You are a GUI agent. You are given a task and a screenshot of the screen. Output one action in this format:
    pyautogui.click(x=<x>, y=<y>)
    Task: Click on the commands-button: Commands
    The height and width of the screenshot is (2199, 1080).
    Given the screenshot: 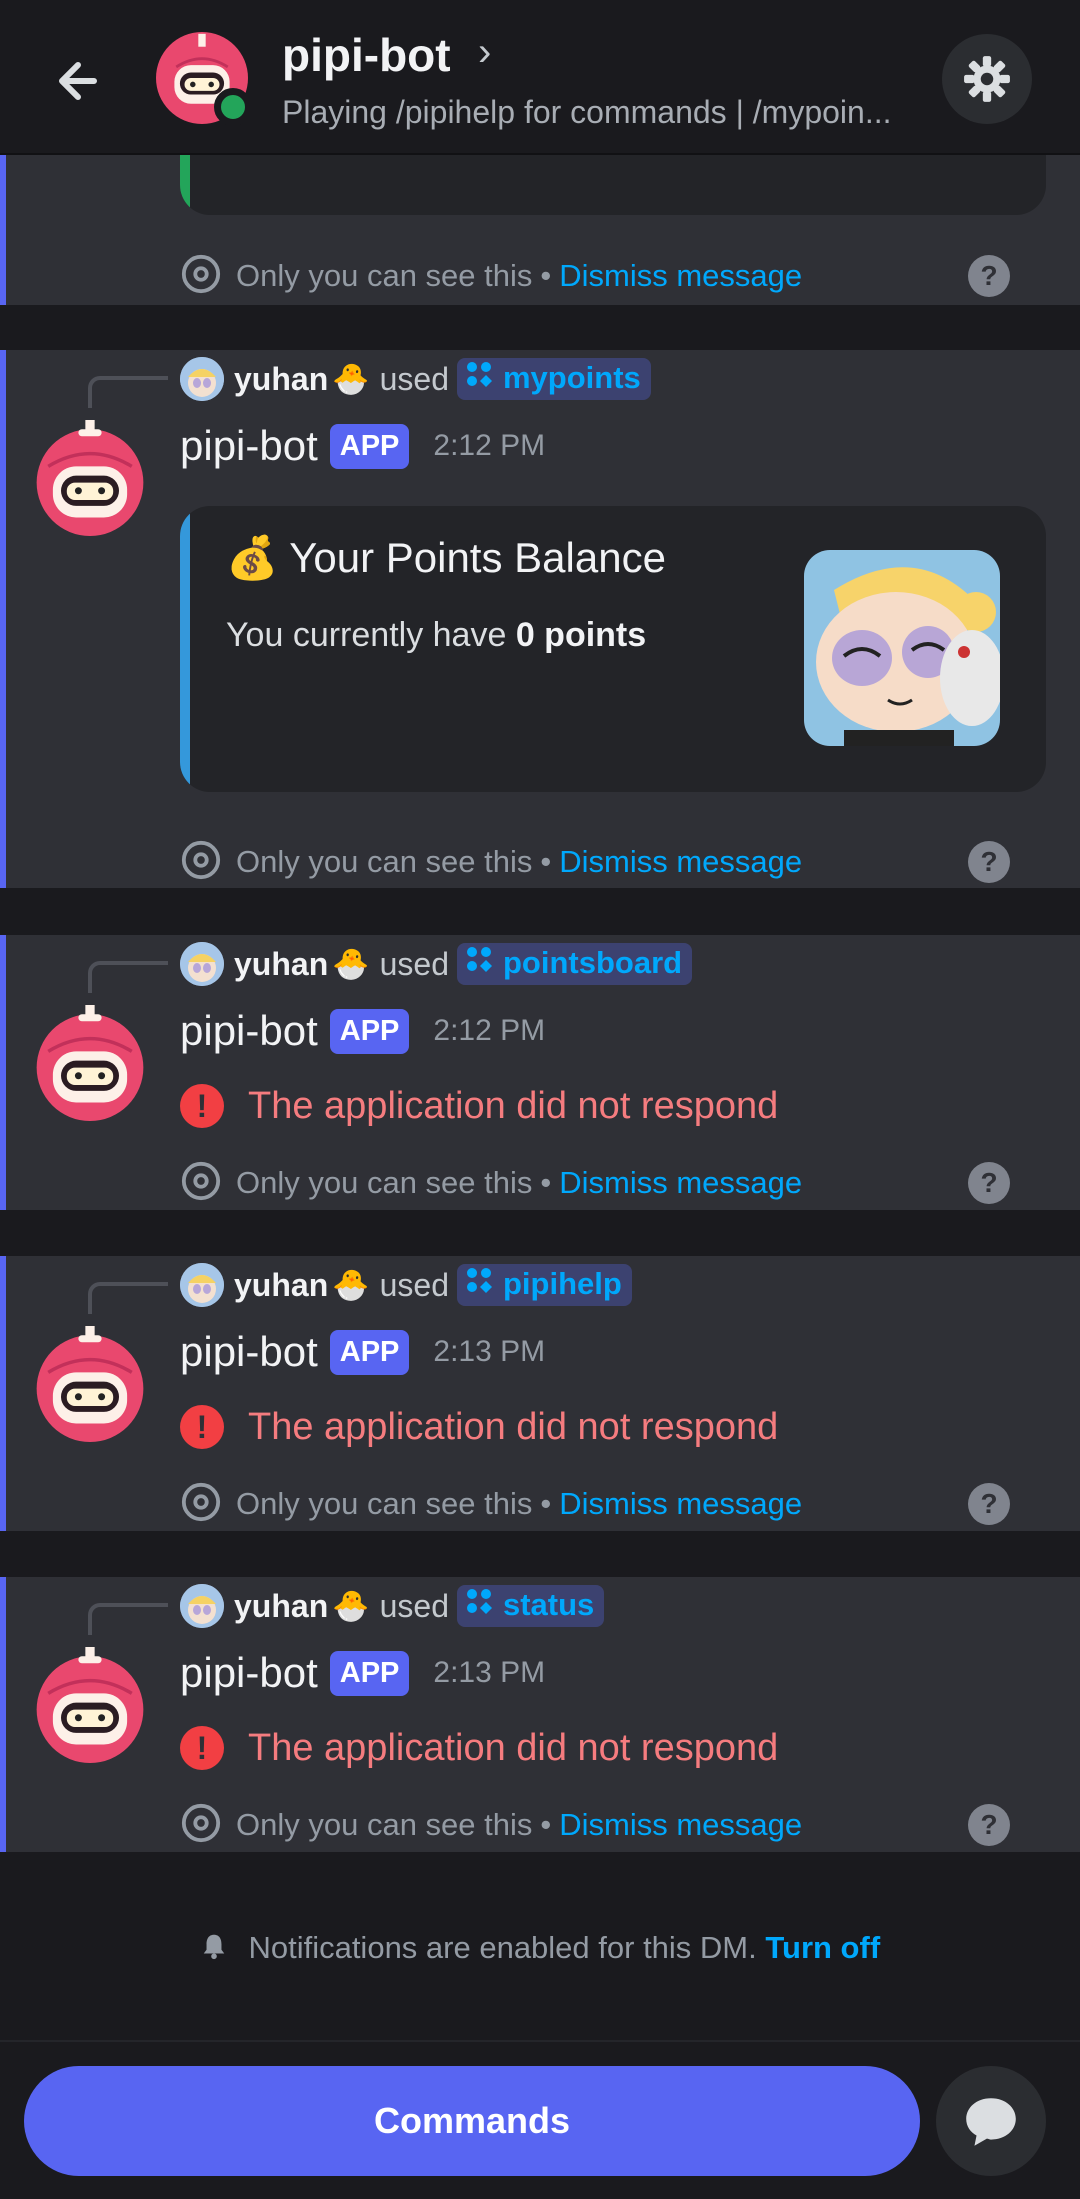 What is the action you would take?
    pyautogui.click(x=472, y=2121)
    